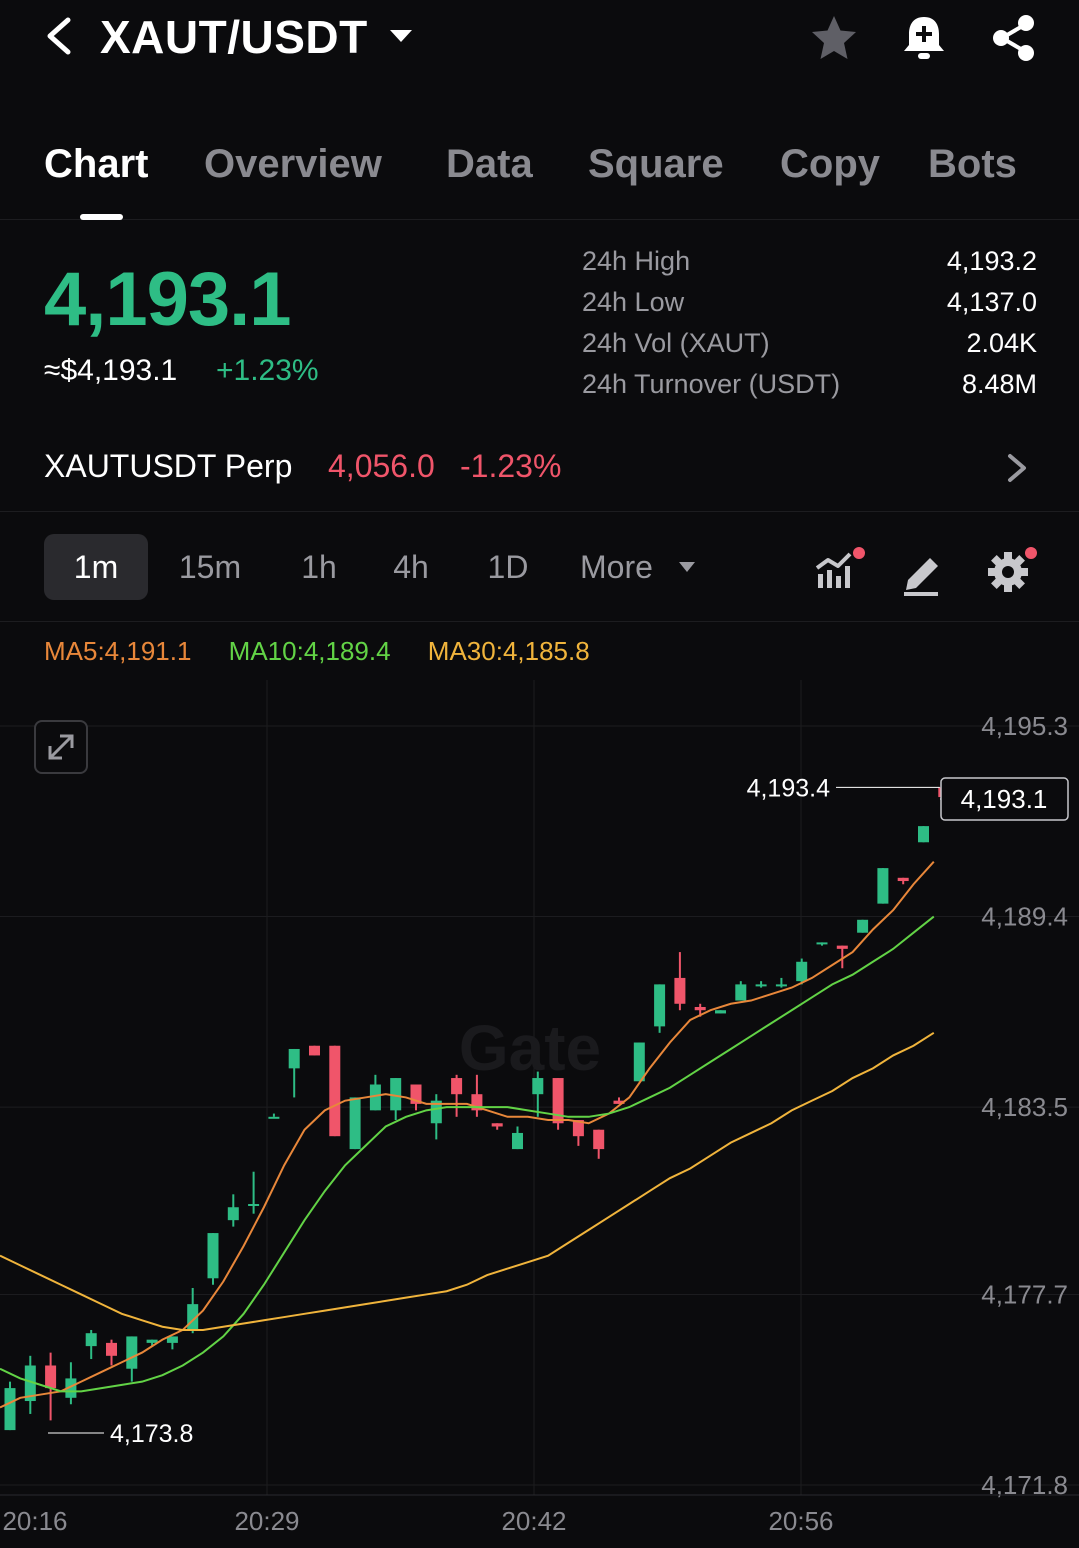 The height and width of the screenshot is (1548, 1079). What do you see at coordinates (999, 384) in the screenshot?
I see `stat-value: 8.48M` at bounding box center [999, 384].